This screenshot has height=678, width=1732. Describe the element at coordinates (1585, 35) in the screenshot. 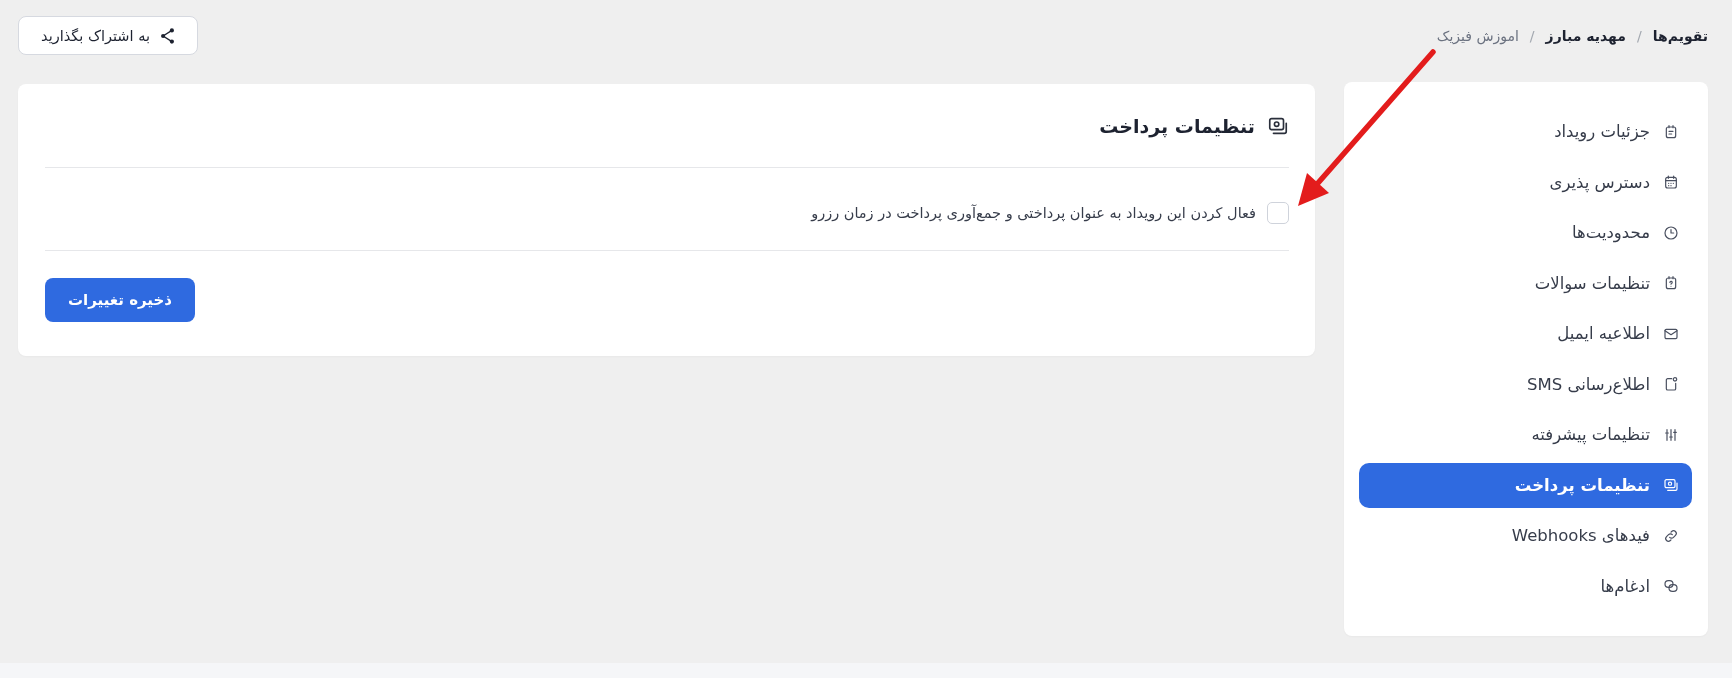

I see `breadcrumb-link: مهدیه مبارز` at that location.